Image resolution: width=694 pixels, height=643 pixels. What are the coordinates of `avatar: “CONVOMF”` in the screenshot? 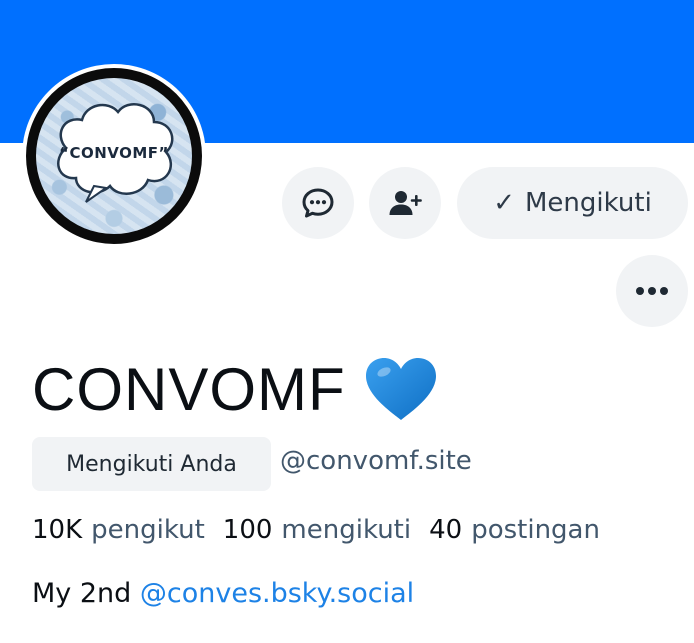 It's located at (114, 156).